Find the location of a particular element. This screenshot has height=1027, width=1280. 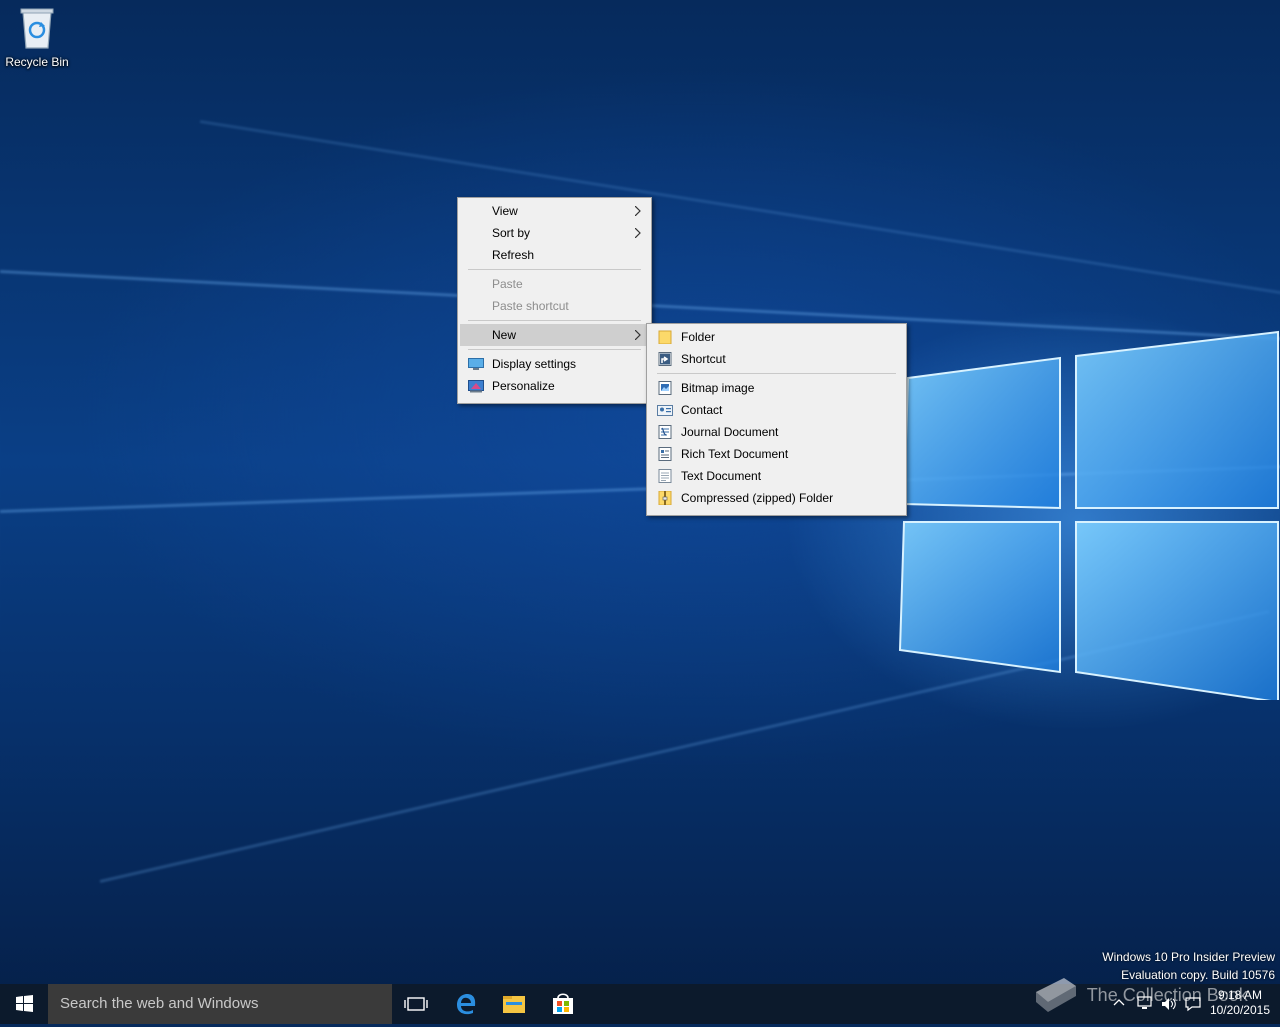

submenu-item-label: Shortcut is located at coordinates (703, 359).